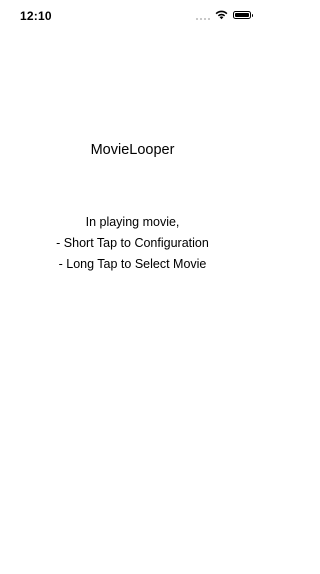 Image resolution: width=320 pixels, height=574 pixels. I want to click on status-icons, so click(224, 15).